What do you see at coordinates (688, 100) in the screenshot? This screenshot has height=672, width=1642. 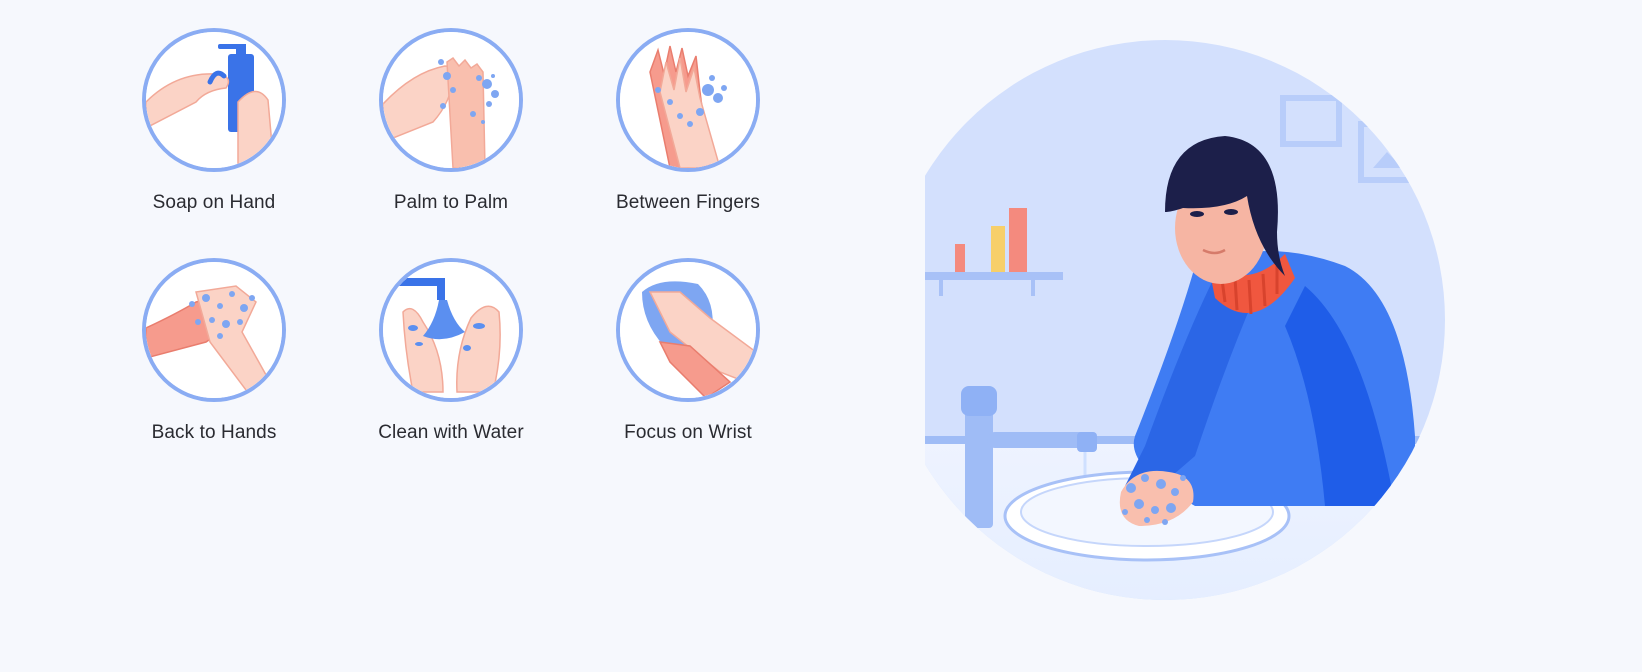 I see `between-fingers-icon` at bounding box center [688, 100].